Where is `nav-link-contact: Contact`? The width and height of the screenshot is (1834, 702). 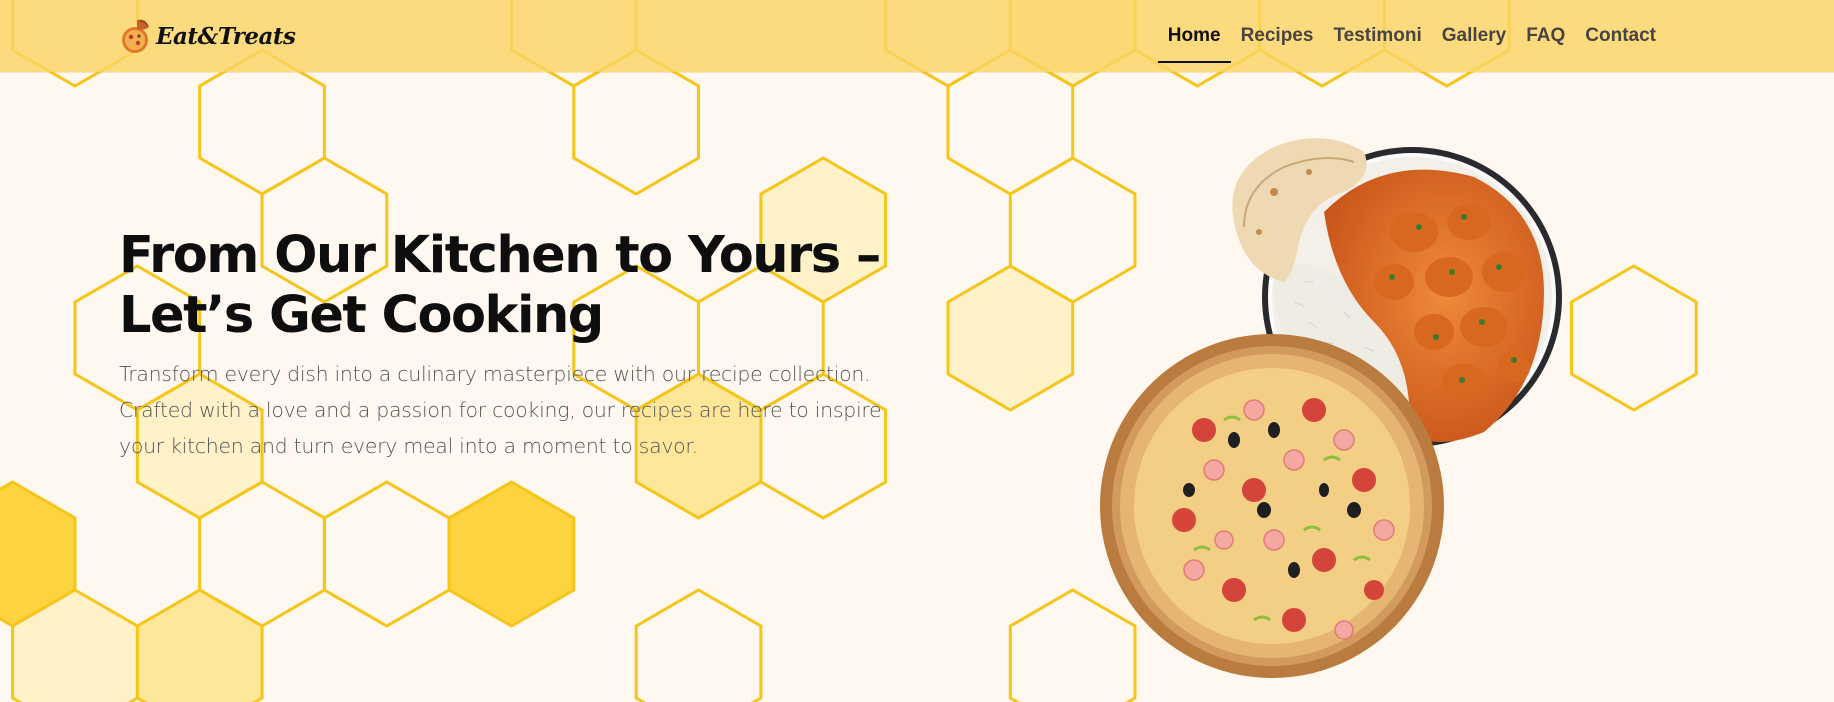 nav-link-contact: Contact is located at coordinates (1620, 42).